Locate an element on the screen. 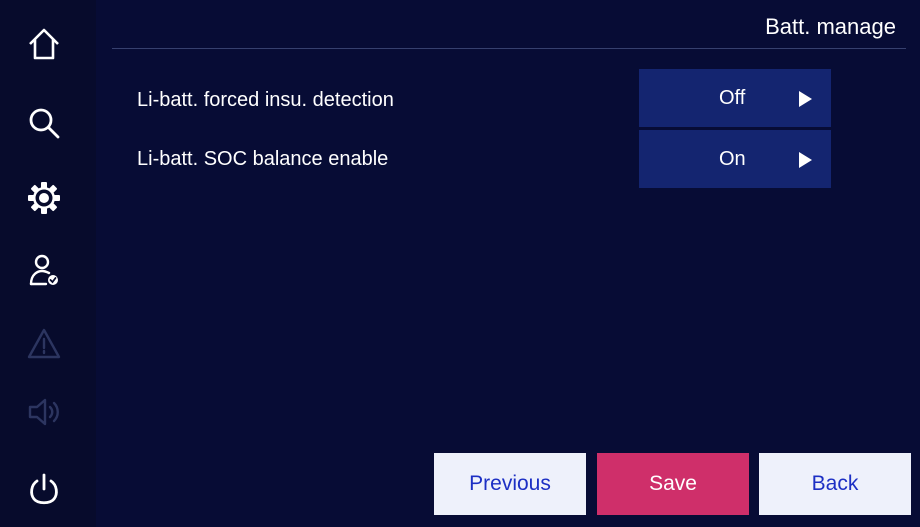  sidebar is located at coordinates (48, 263).